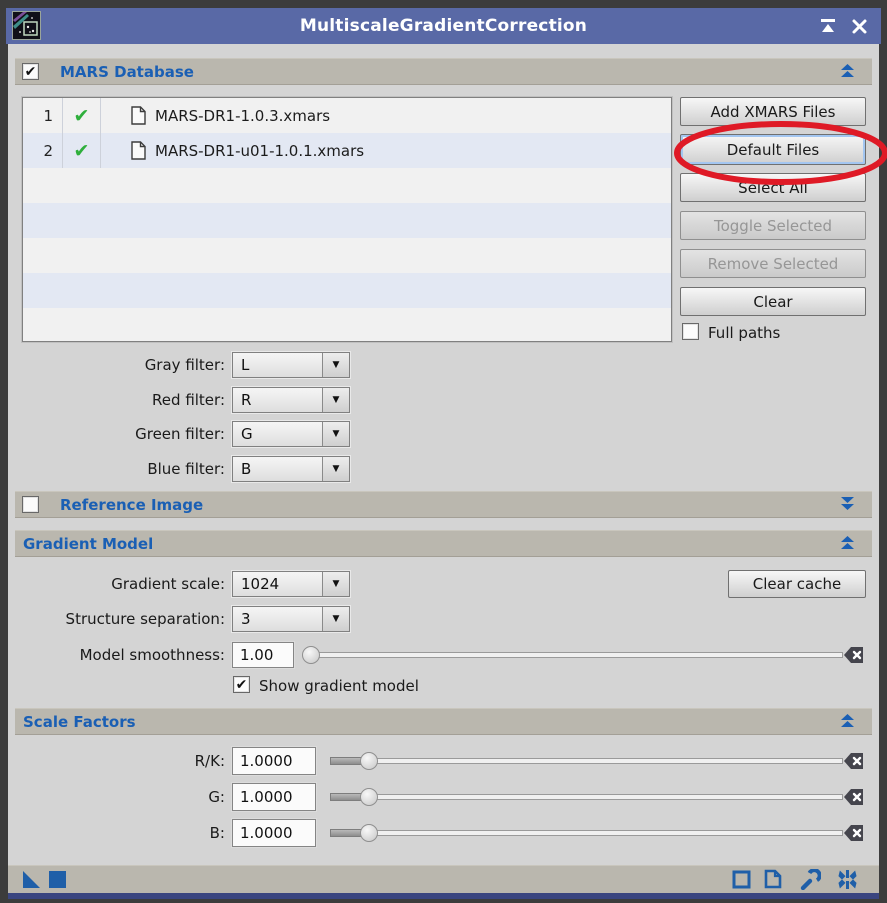 This screenshot has height=903, width=887. Describe the element at coordinates (291, 365) in the screenshot. I see `gray-filter-combo: L ▼` at that location.